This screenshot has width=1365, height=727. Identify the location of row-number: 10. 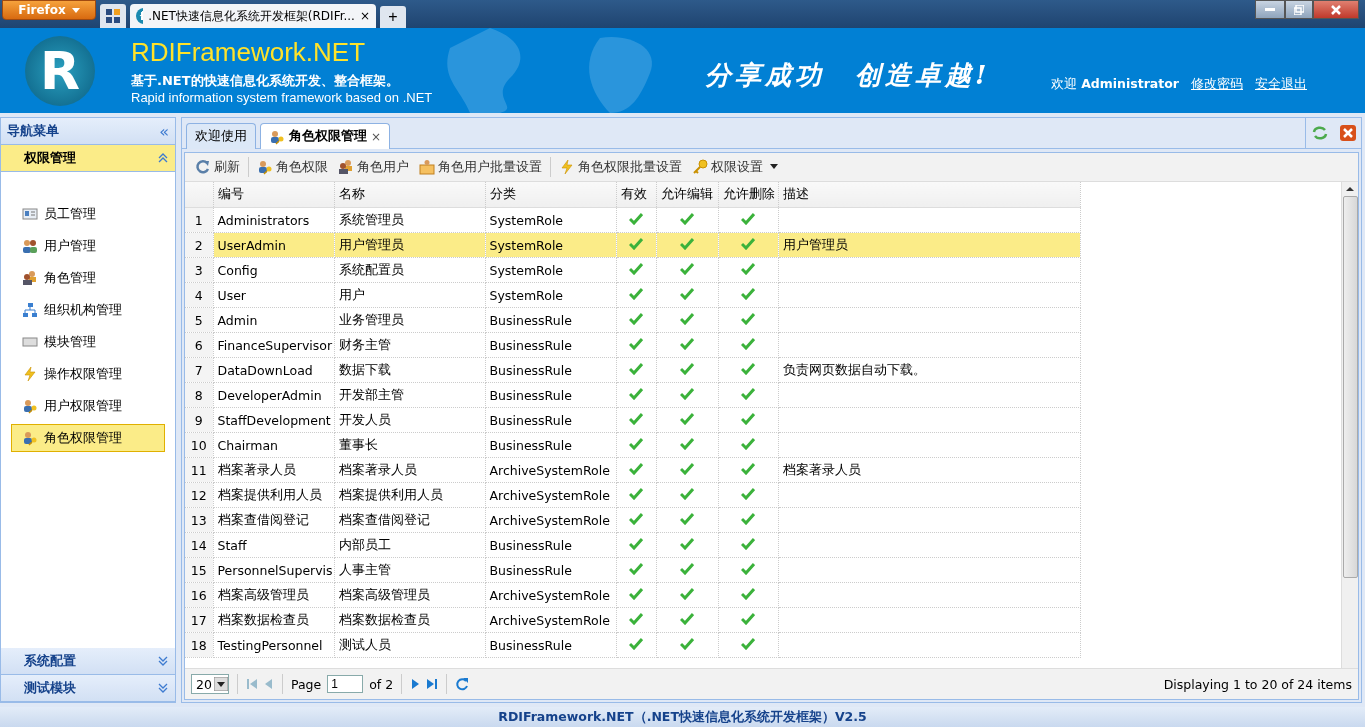
(199, 445).